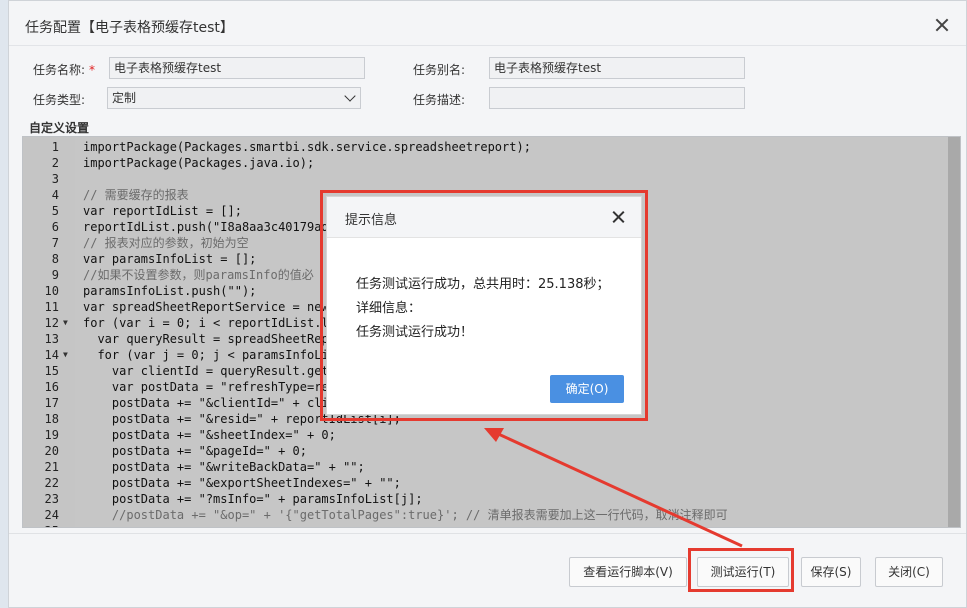 The width and height of the screenshot is (967, 608). What do you see at coordinates (613, 488) in the screenshot?
I see `annotation-arrow` at bounding box center [613, 488].